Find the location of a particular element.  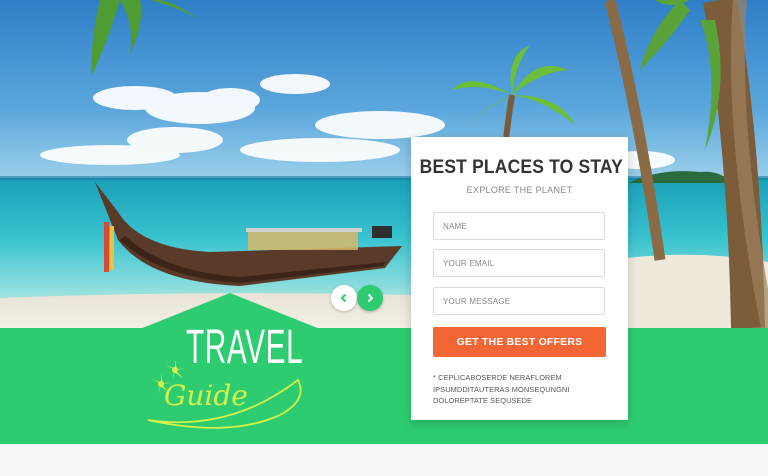

chevron-right-icon is located at coordinates (370, 298).